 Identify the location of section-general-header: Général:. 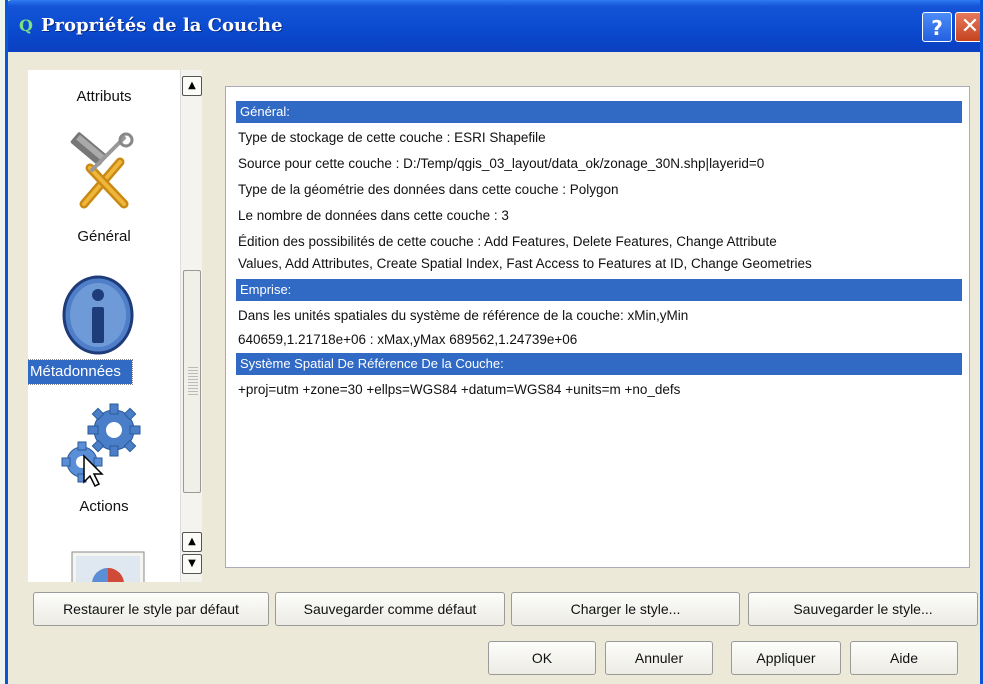
(599, 112).